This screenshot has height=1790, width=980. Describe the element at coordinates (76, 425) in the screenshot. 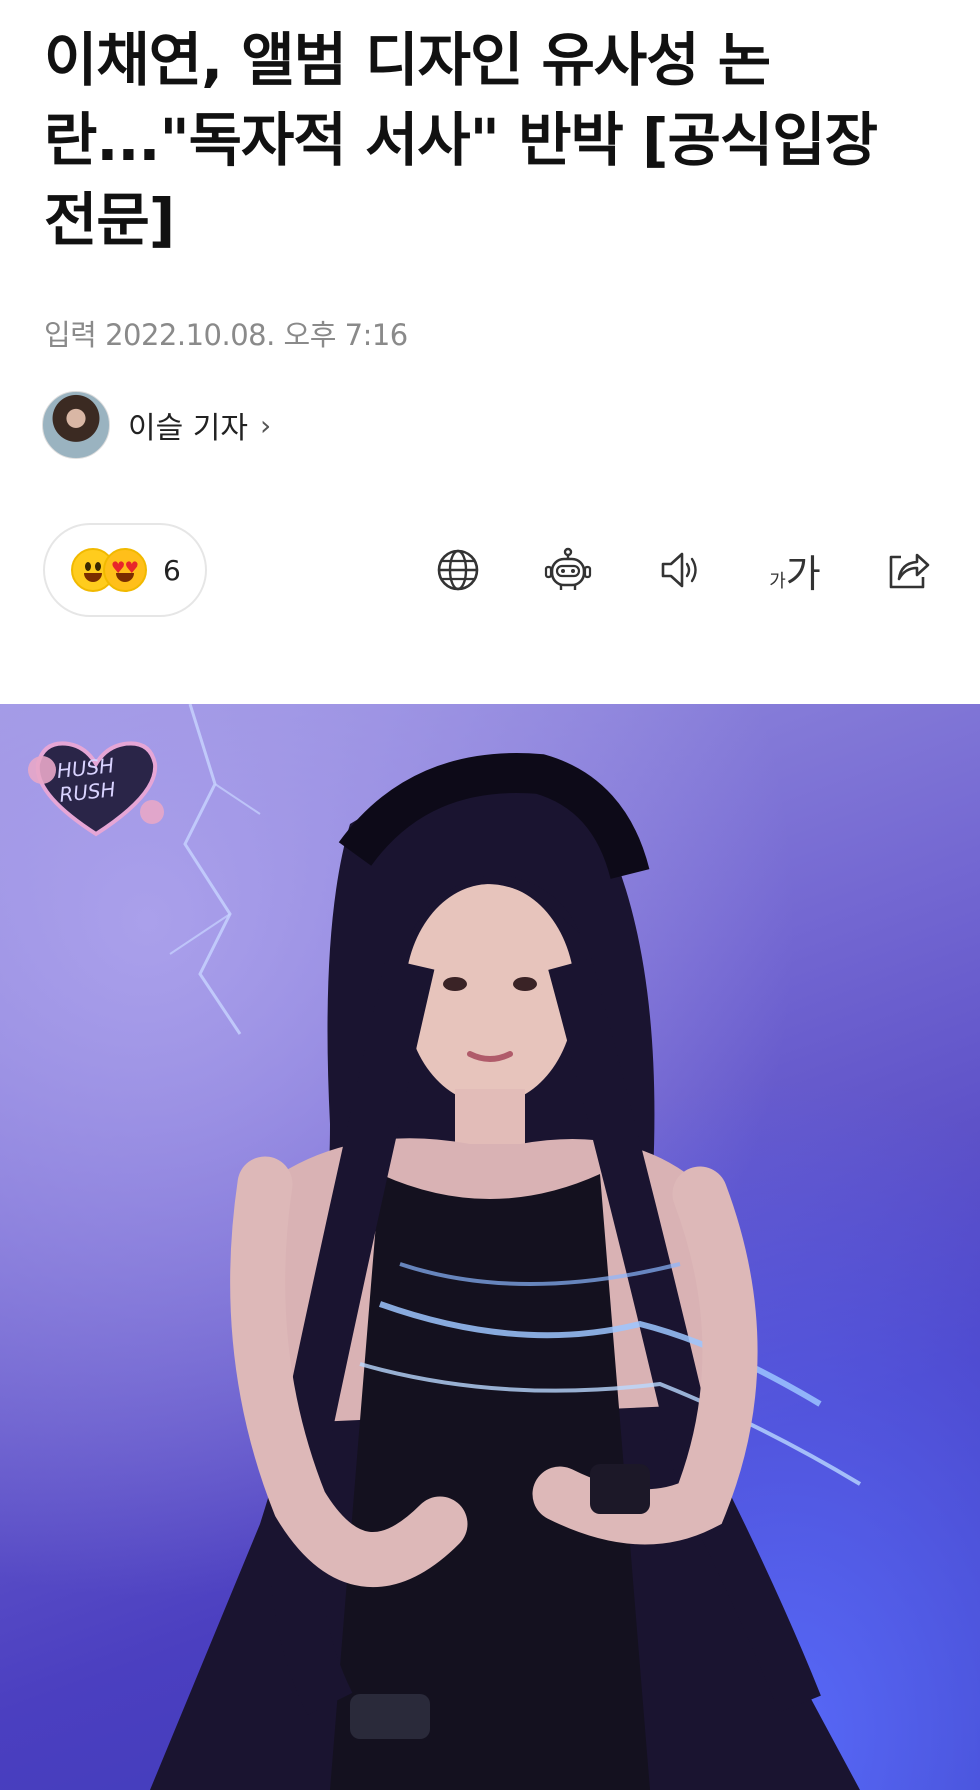

I see `author-avatar` at that location.